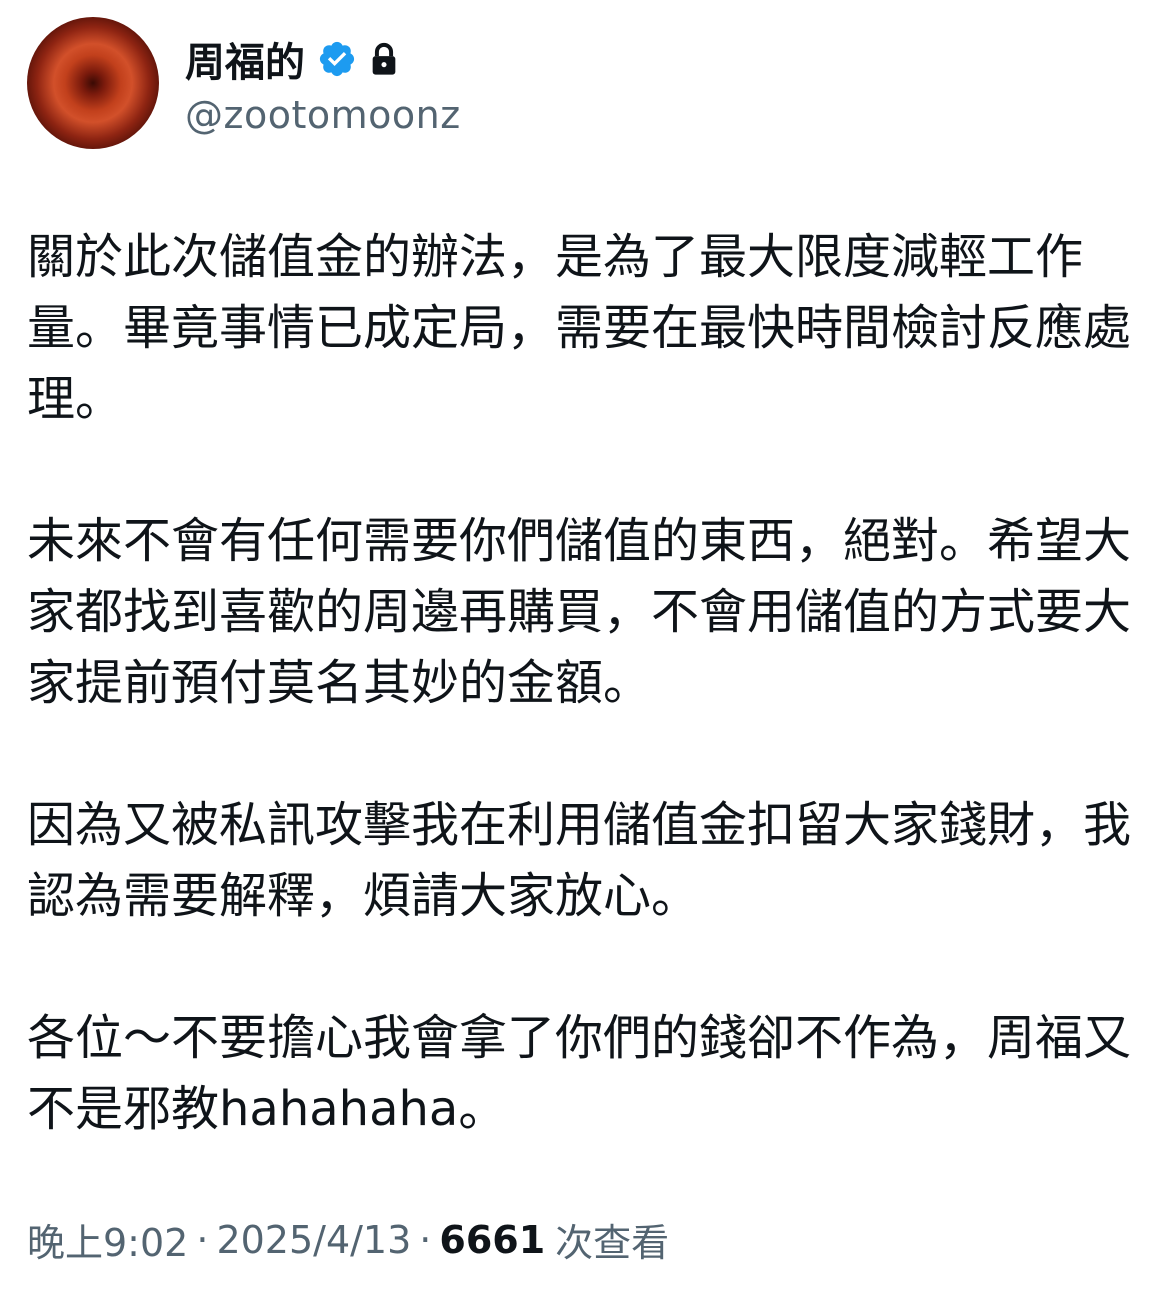  Describe the element at coordinates (612, 1243) in the screenshot. I see `views-label: 次查看` at that location.